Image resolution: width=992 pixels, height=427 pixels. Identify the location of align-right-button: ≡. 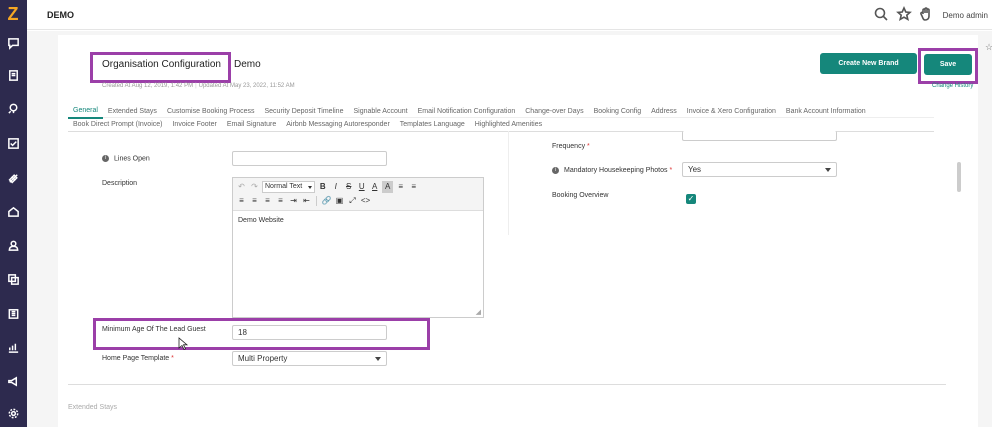
(267, 201).